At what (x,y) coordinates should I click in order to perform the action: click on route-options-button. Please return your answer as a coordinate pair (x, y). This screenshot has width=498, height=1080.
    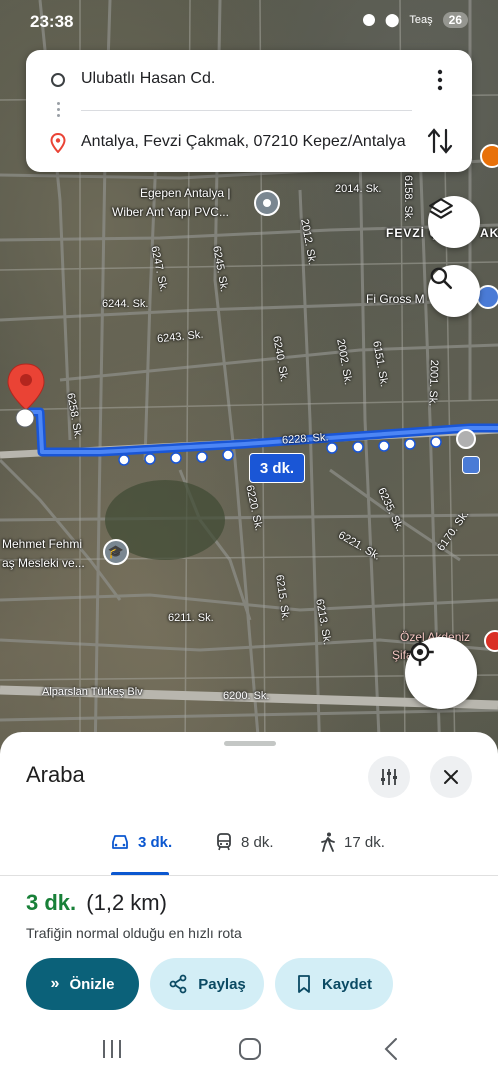
    Looking at the image, I should click on (389, 777).